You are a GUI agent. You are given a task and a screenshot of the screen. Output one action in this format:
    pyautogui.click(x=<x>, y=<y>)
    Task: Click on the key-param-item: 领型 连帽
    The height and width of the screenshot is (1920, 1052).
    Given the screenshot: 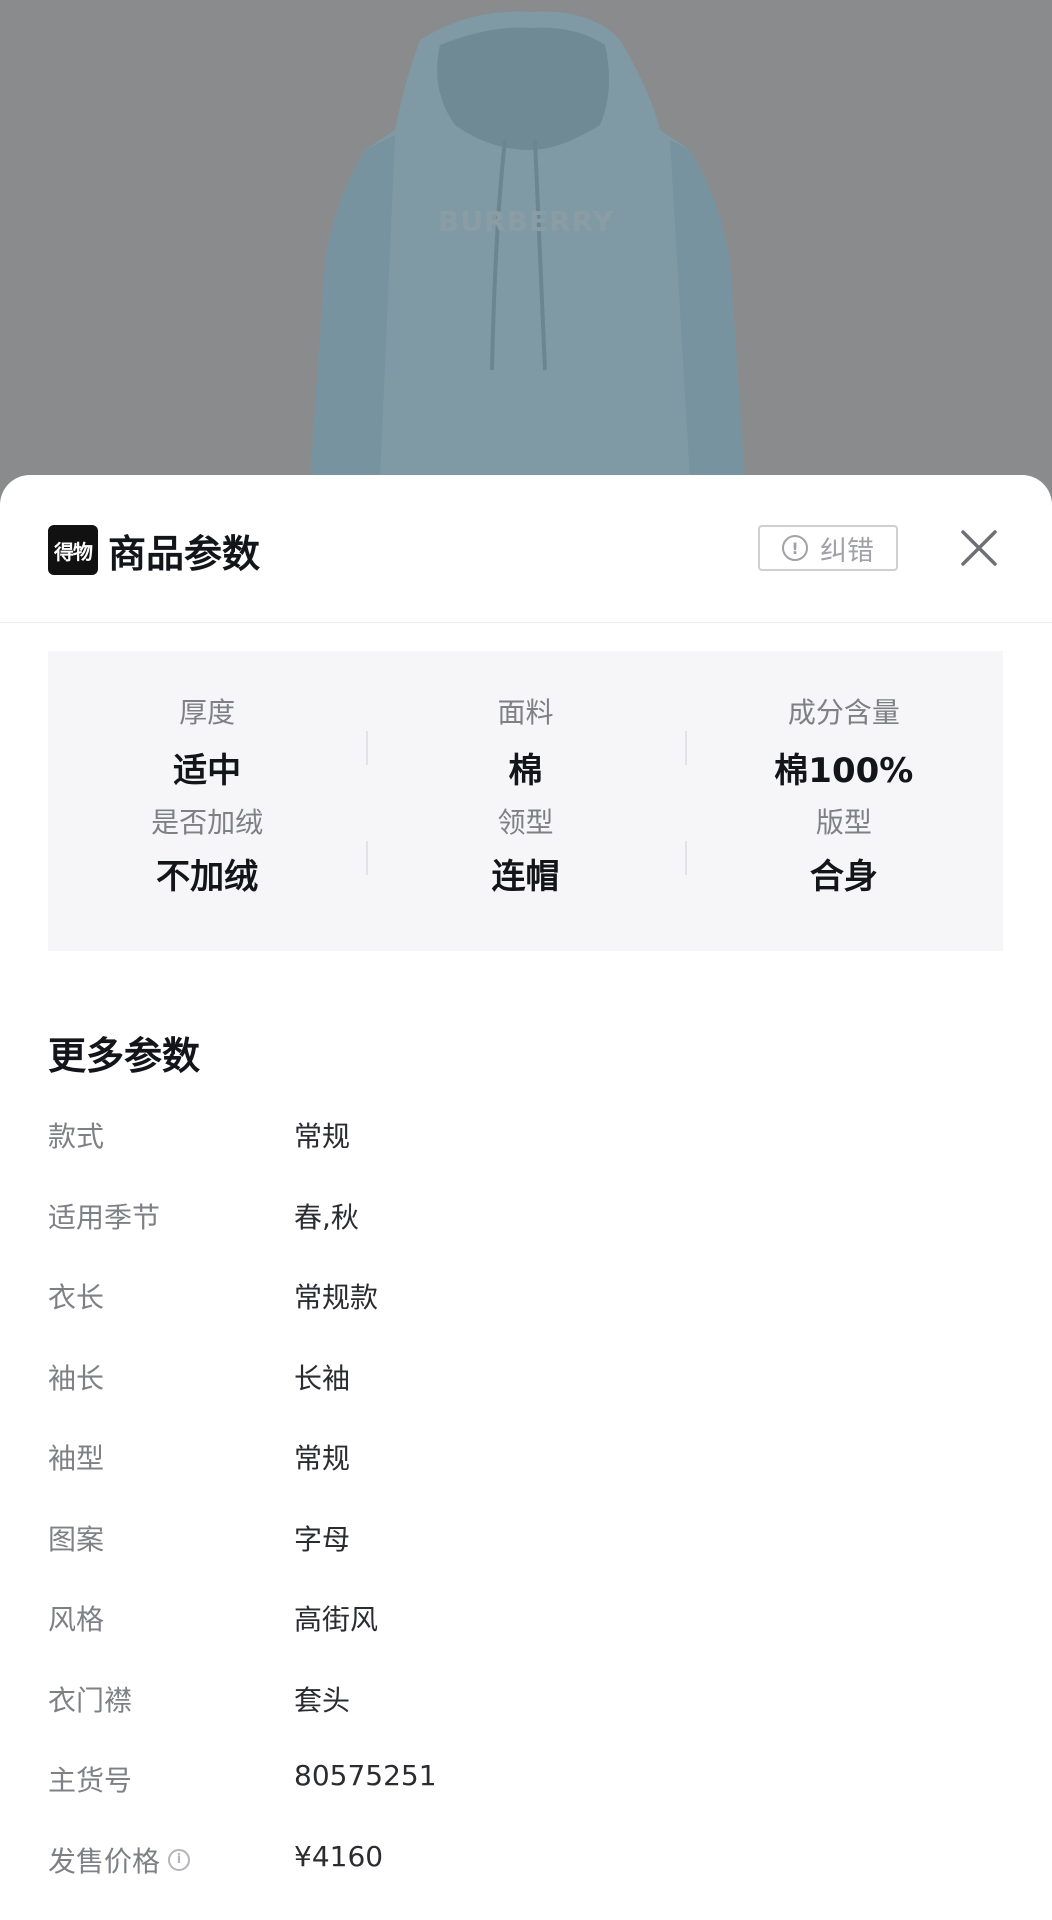 What is the action you would take?
    pyautogui.click(x=525, y=876)
    